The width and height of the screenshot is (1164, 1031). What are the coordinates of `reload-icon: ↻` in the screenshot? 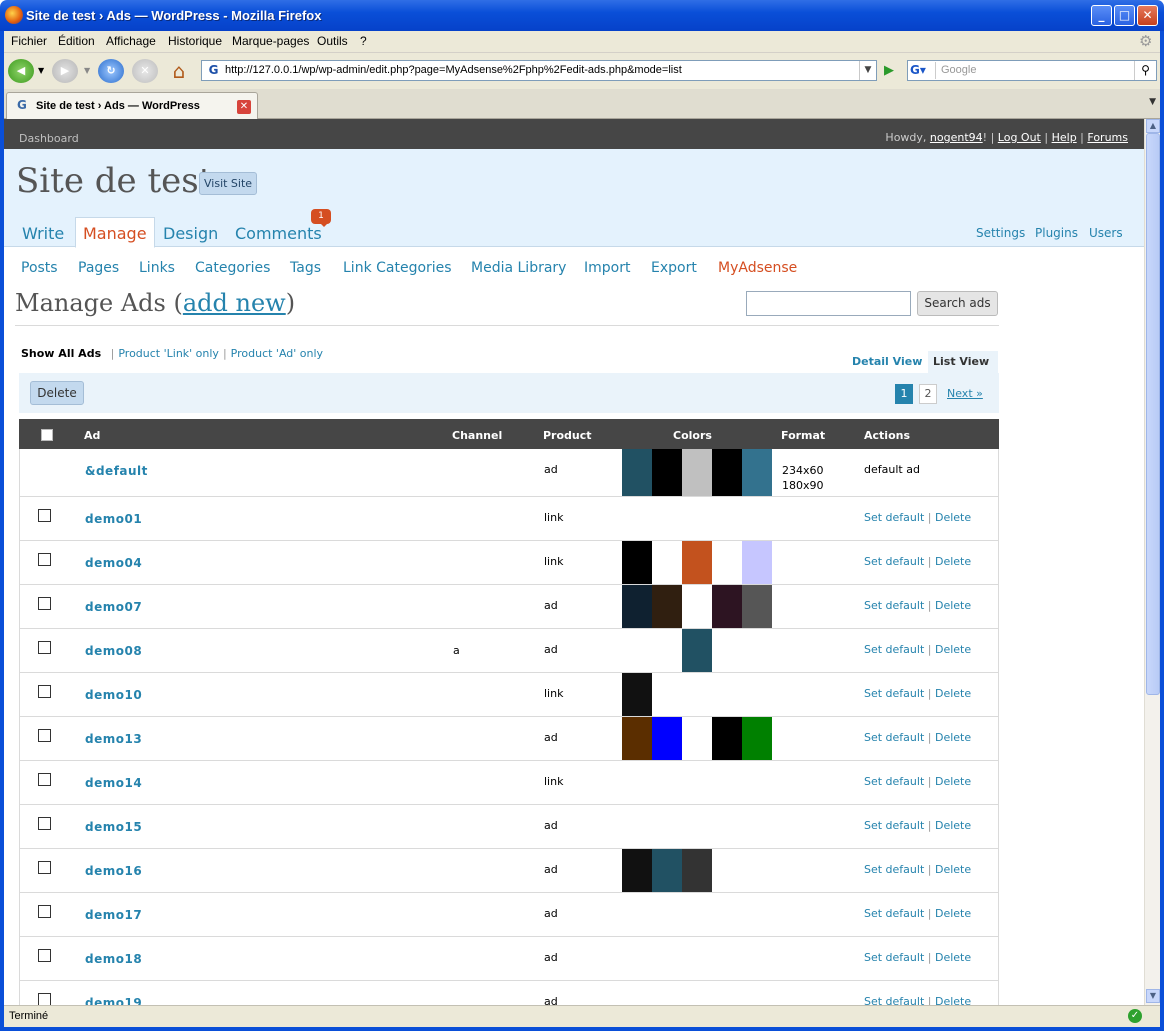 It's located at (111, 71).